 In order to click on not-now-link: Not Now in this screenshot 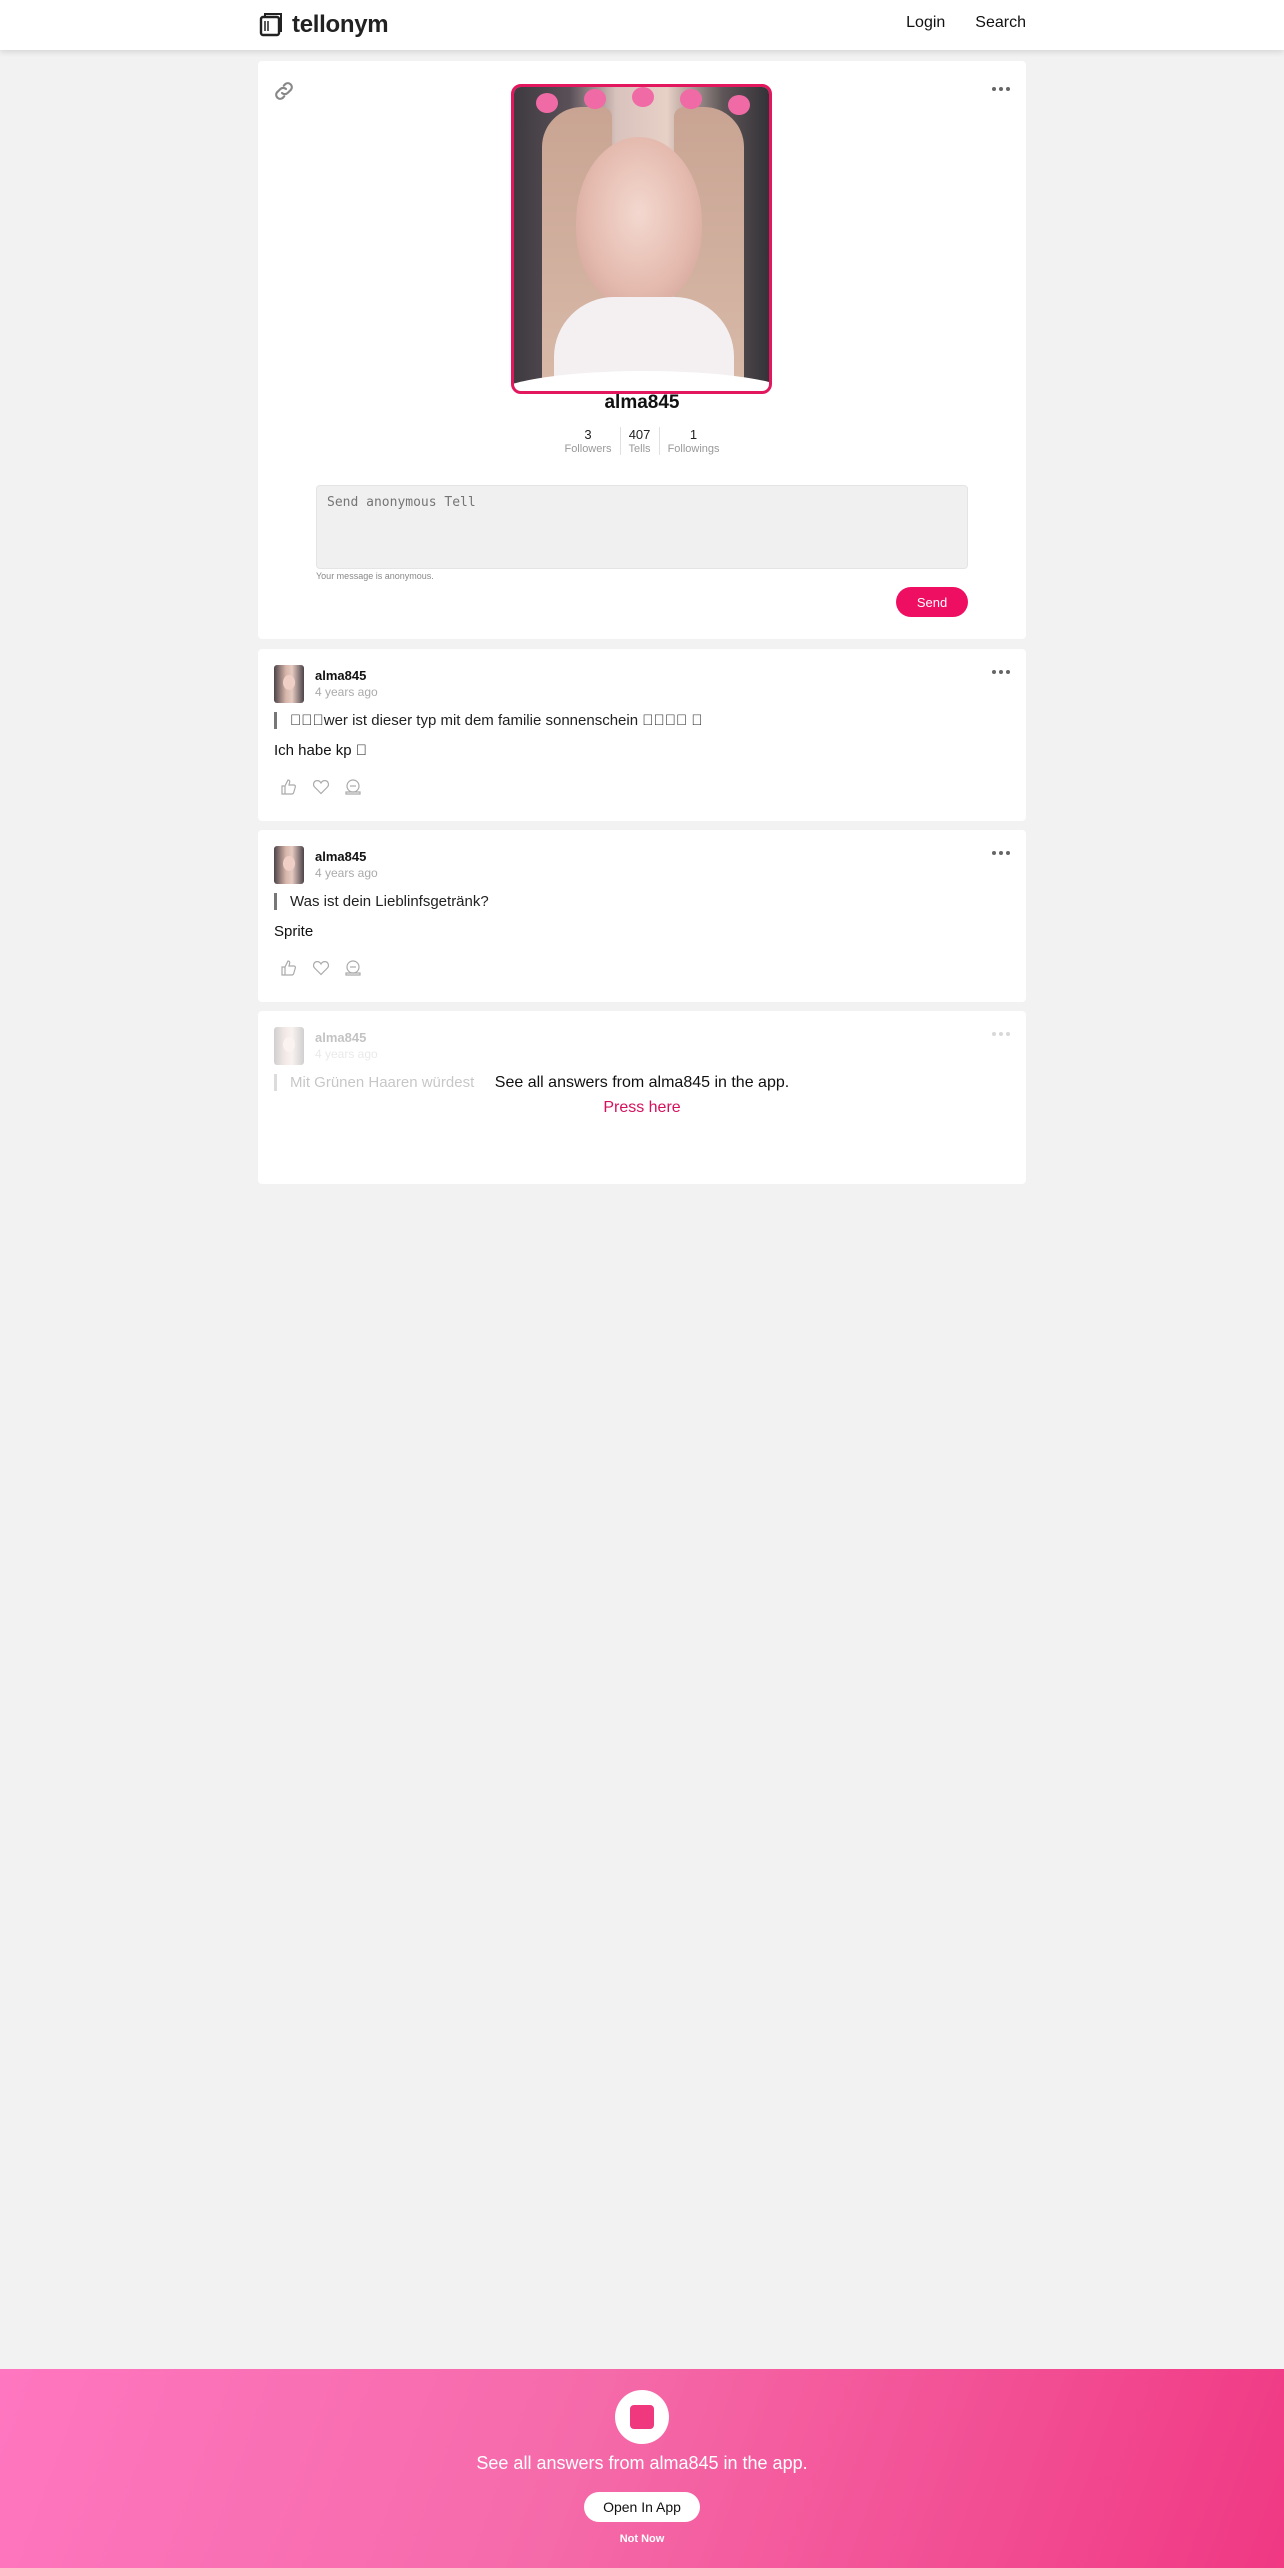, I will do `click(642, 2539)`.